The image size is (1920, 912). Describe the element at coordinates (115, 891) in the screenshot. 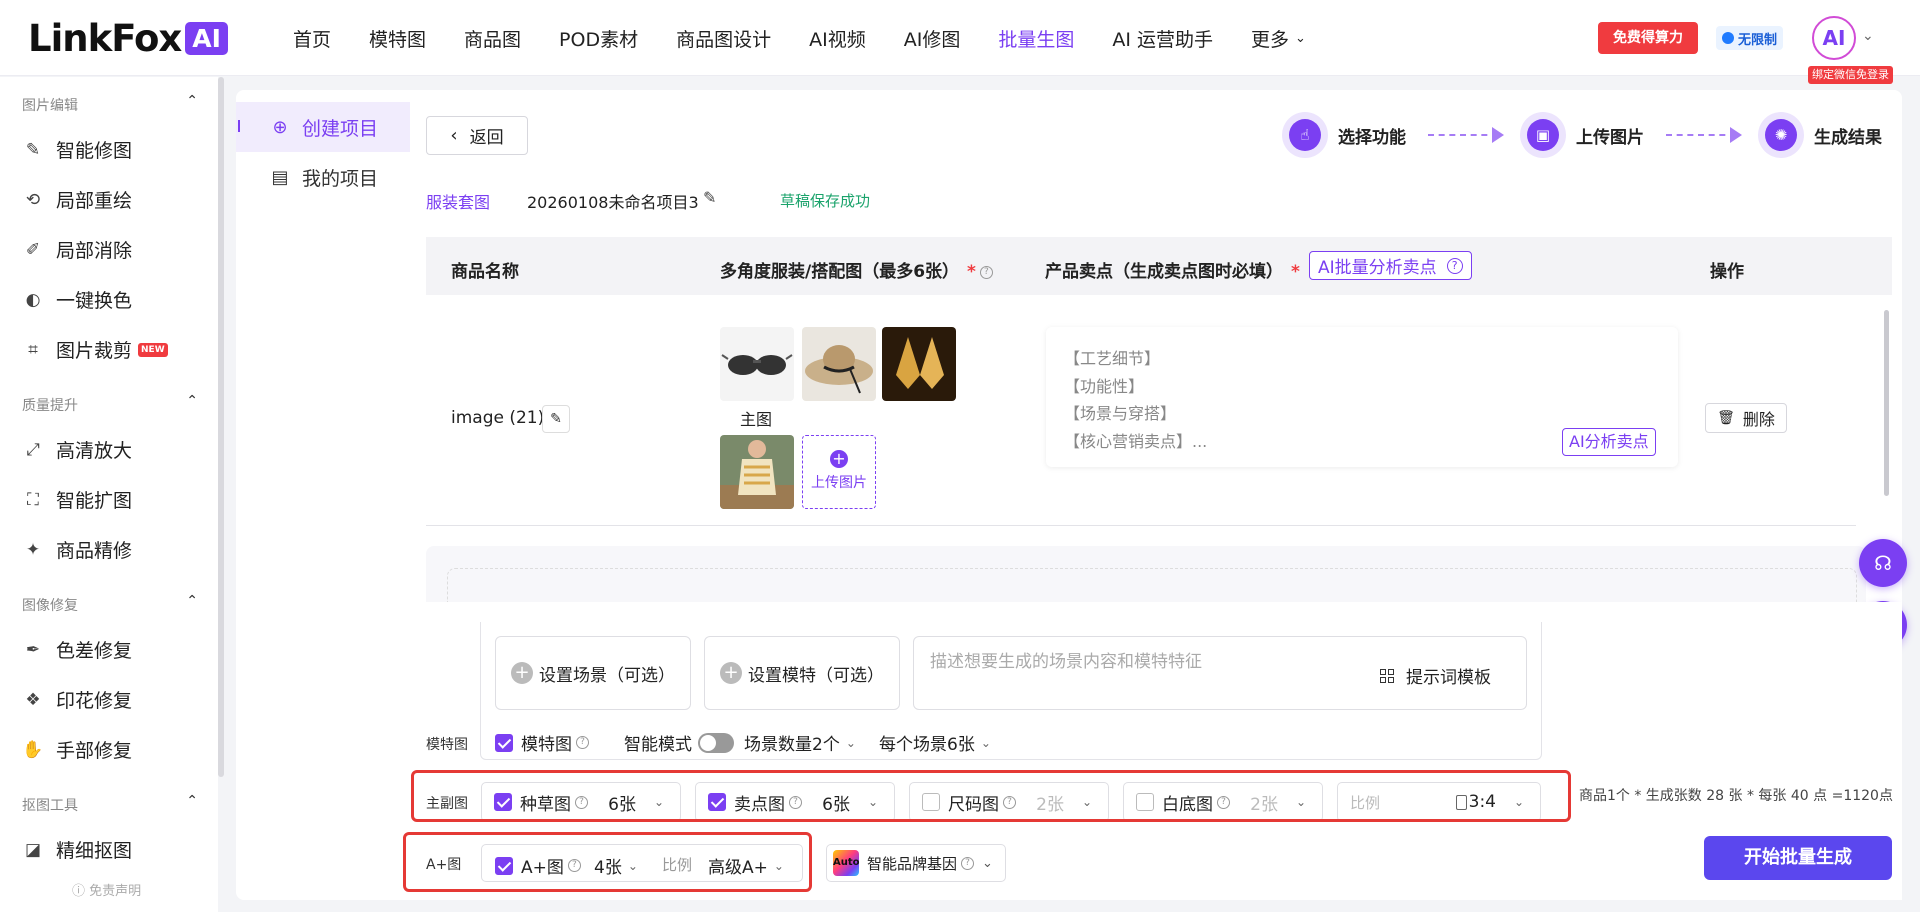

I see `disclaimer-label: 免责声明` at that location.